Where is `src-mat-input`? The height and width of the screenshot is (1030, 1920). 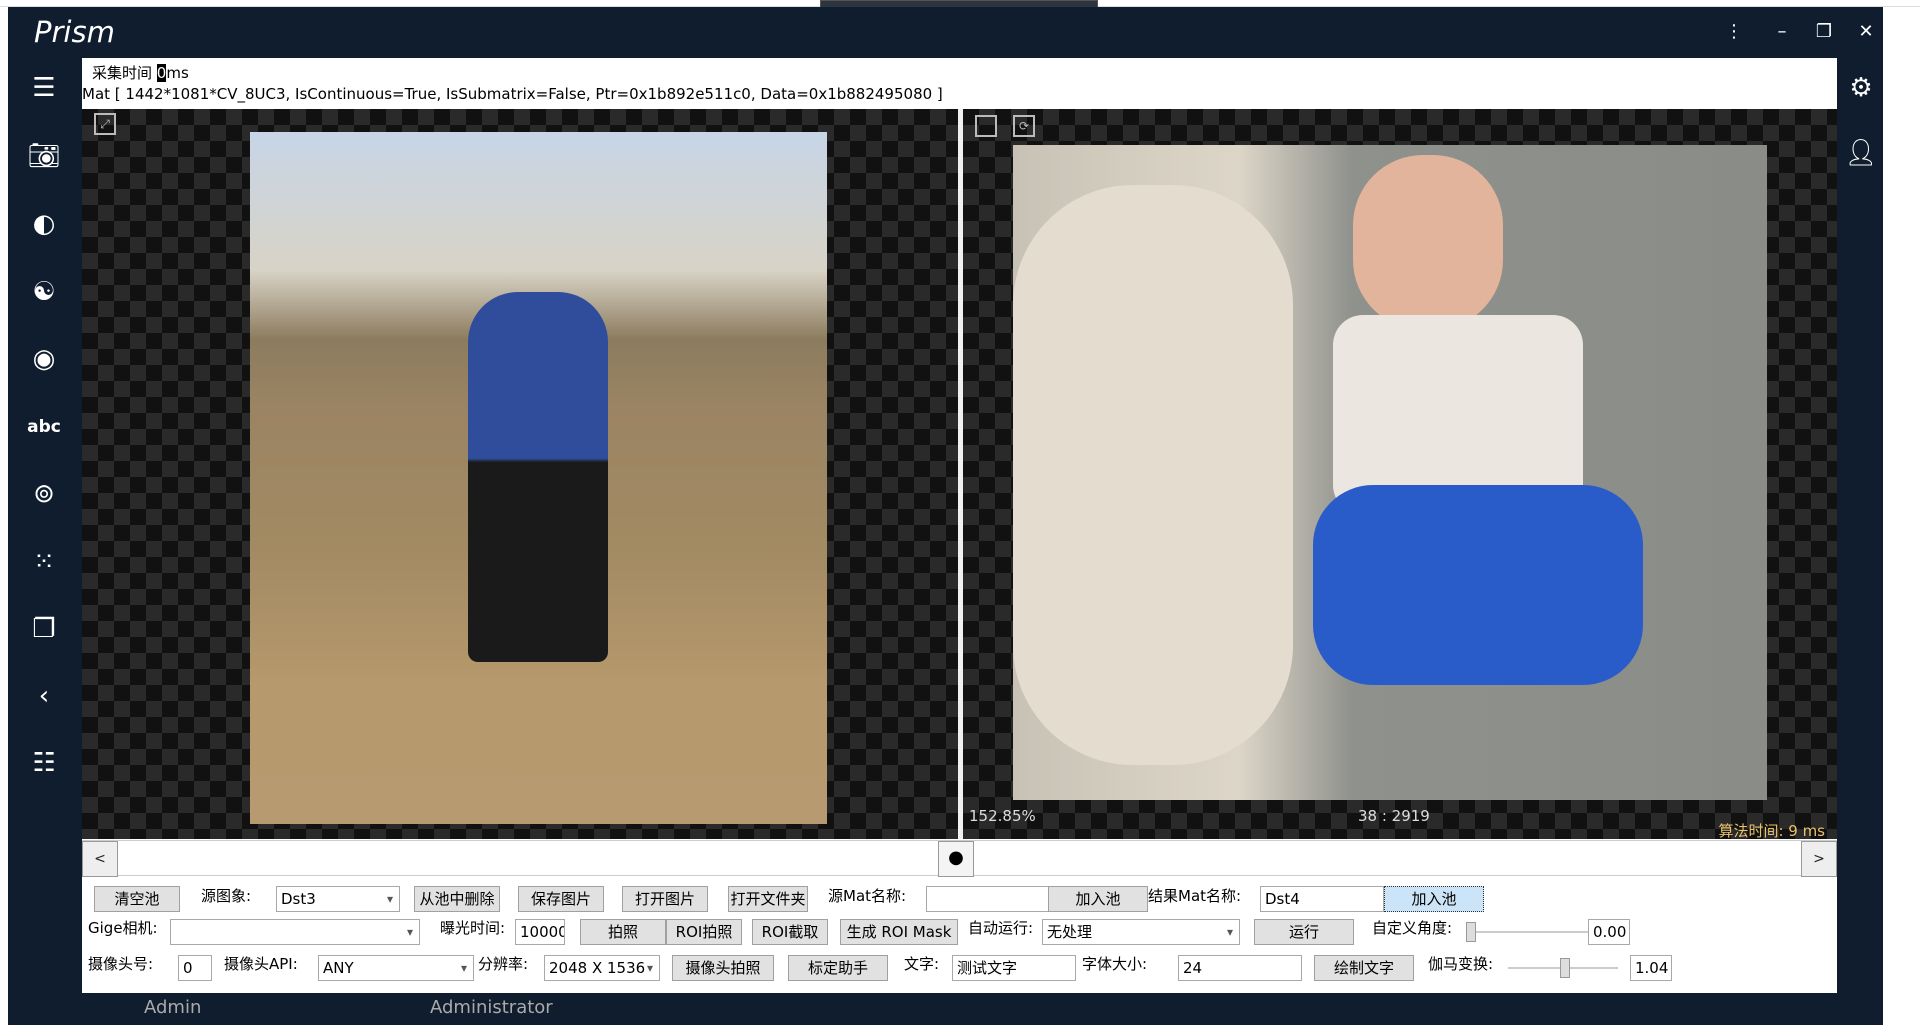
src-mat-input is located at coordinates (988, 899).